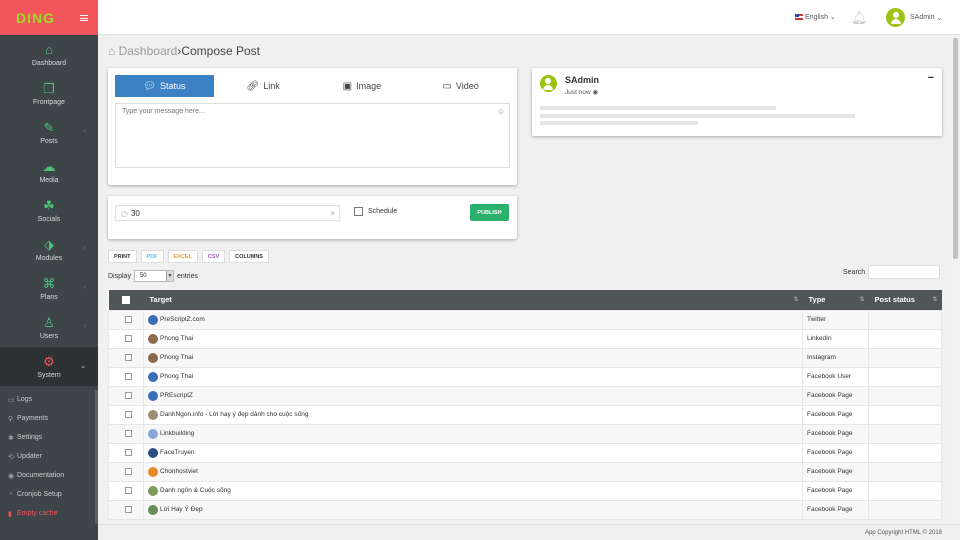 The height and width of the screenshot is (540, 960). What do you see at coordinates (859, 18) in the screenshot?
I see `bell-icon: 🔔︎` at bounding box center [859, 18].